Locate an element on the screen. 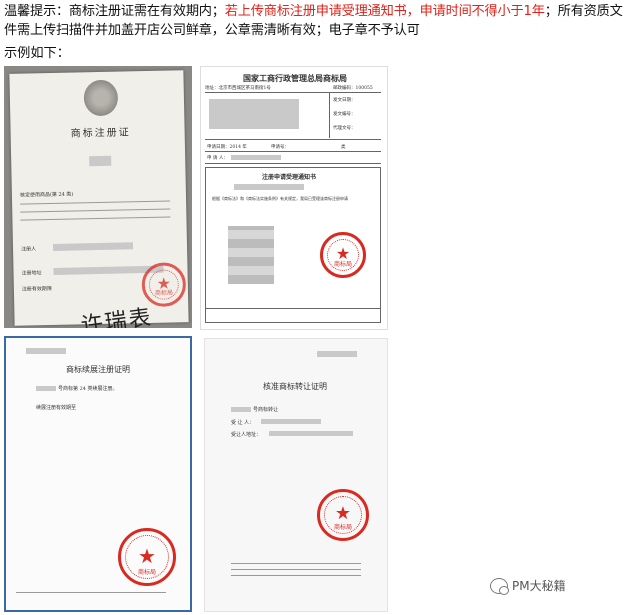 The image size is (633, 615). cert2-seal-icon: ★ 商标局 is located at coordinates (343, 255).